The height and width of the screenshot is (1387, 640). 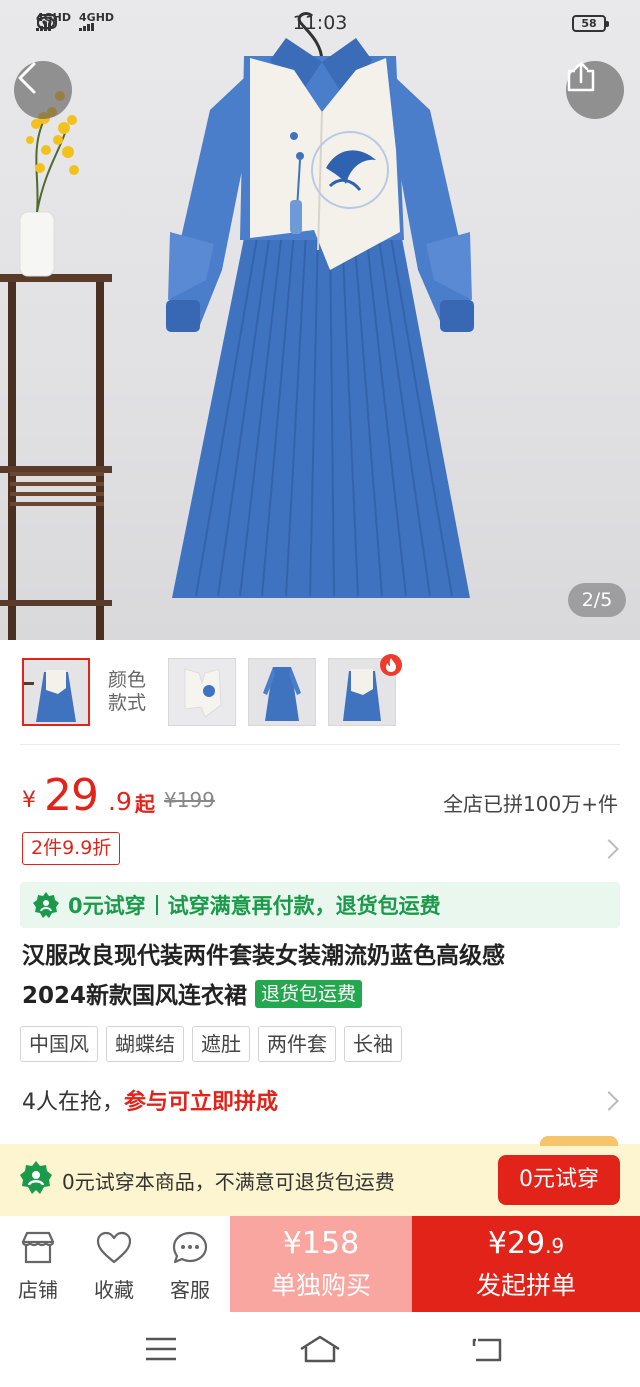 What do you see at coordinates (263, 956) in the screenshot?
I see `title-line-1: 汉服改良现代装两件套装女装潮流奶蓝色高级感` at bounding box center [263, 956].